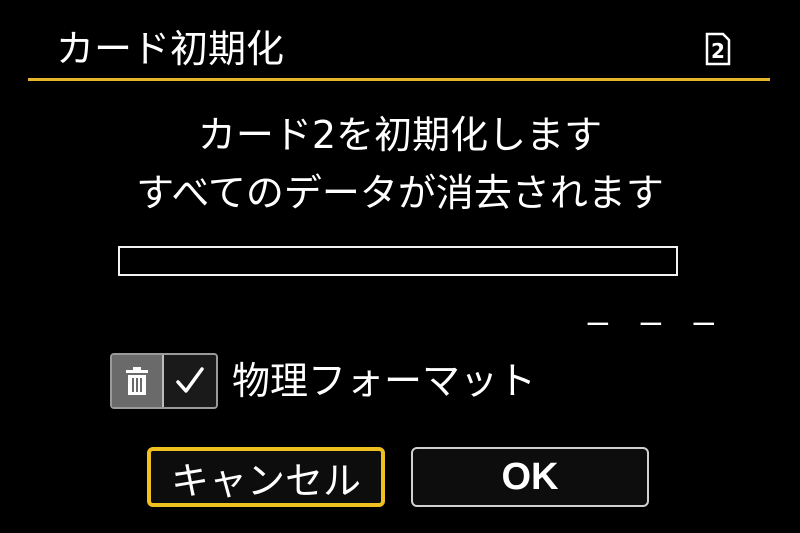  Describe the element at coordinates (398, 261) in the screenshot. I see `format-progress-bar` at that location.